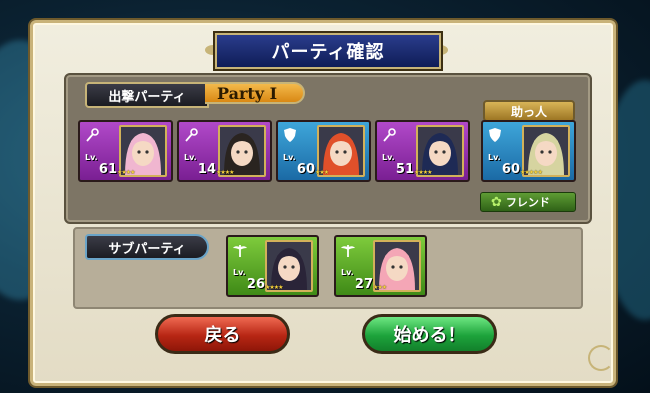 The height and width of the screenshot is (393, 650). I want to click on level-value: 14, so click(206, 169).